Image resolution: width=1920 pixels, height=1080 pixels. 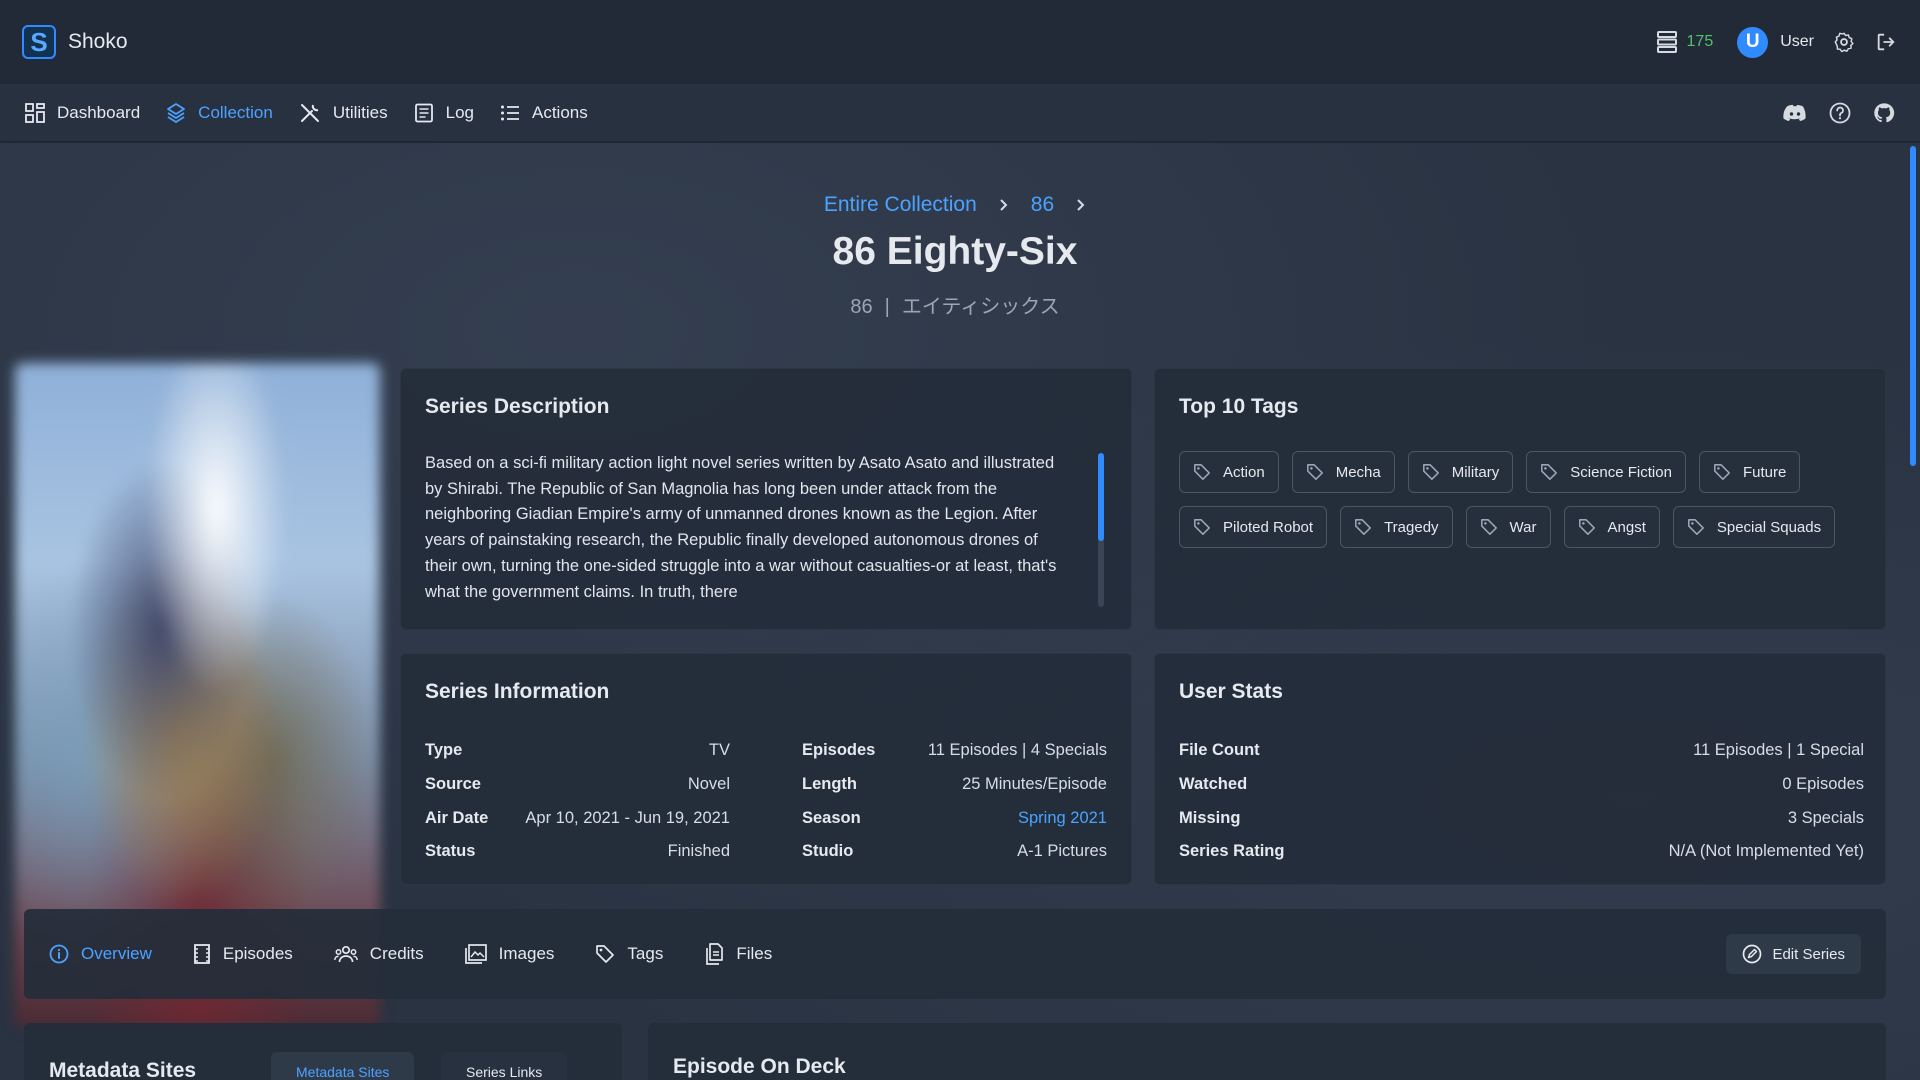 I want to click on subtitle-alt: エイティシックス, so click(x=980, y=307).